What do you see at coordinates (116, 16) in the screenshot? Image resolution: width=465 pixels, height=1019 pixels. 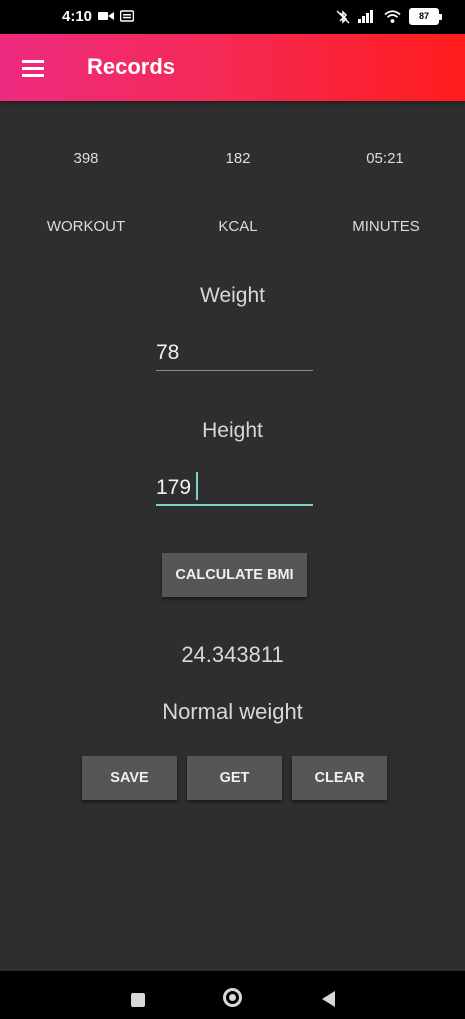 I see `status-notification-icons` at bounding box center [116, 16].